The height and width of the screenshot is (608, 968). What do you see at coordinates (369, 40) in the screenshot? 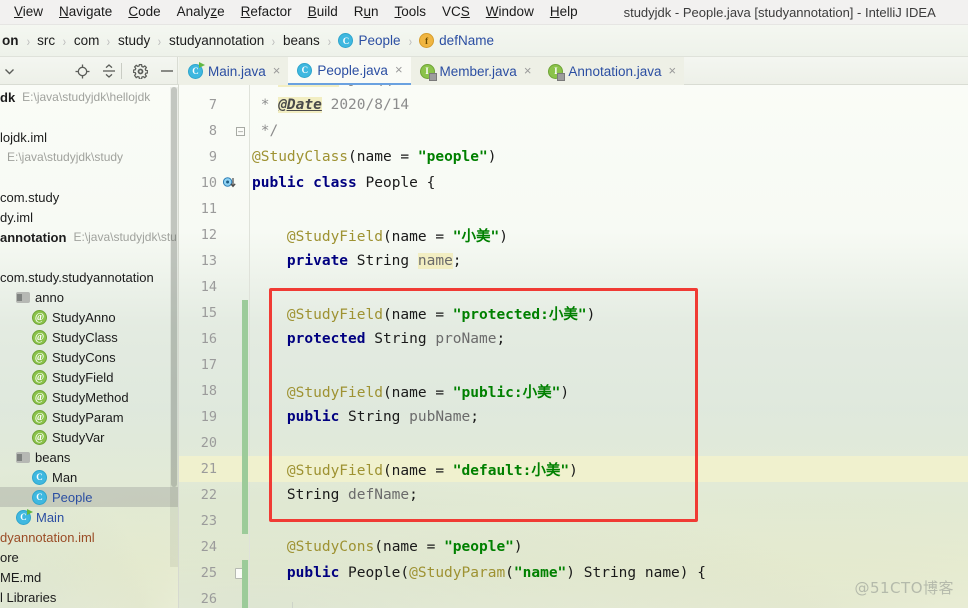
I see `breadcrumb-item-people: C People` at bounding box center [369, 40].